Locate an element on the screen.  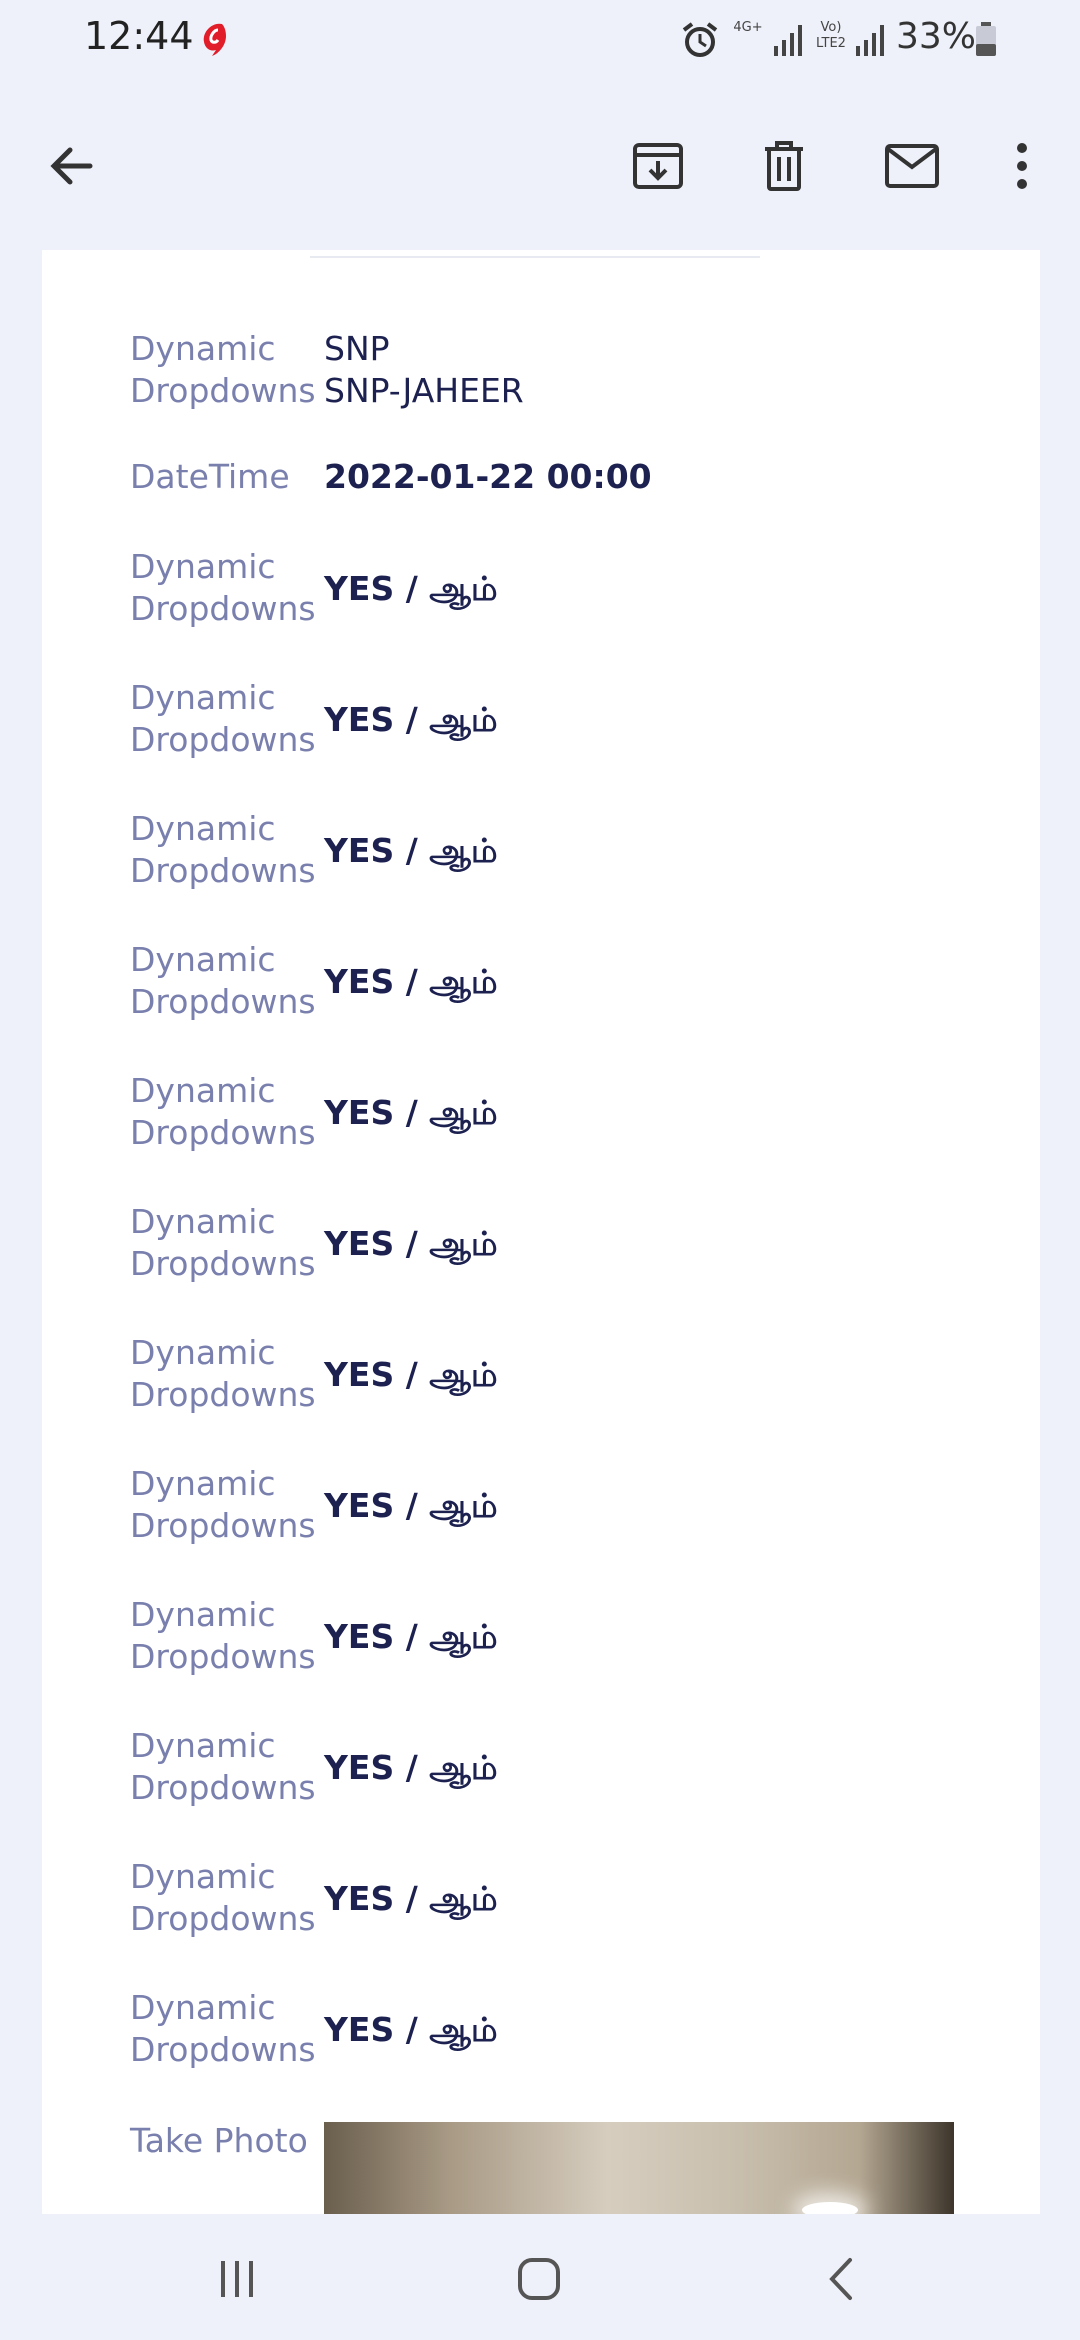
more-options-button is located at coordinates (1022, 166).